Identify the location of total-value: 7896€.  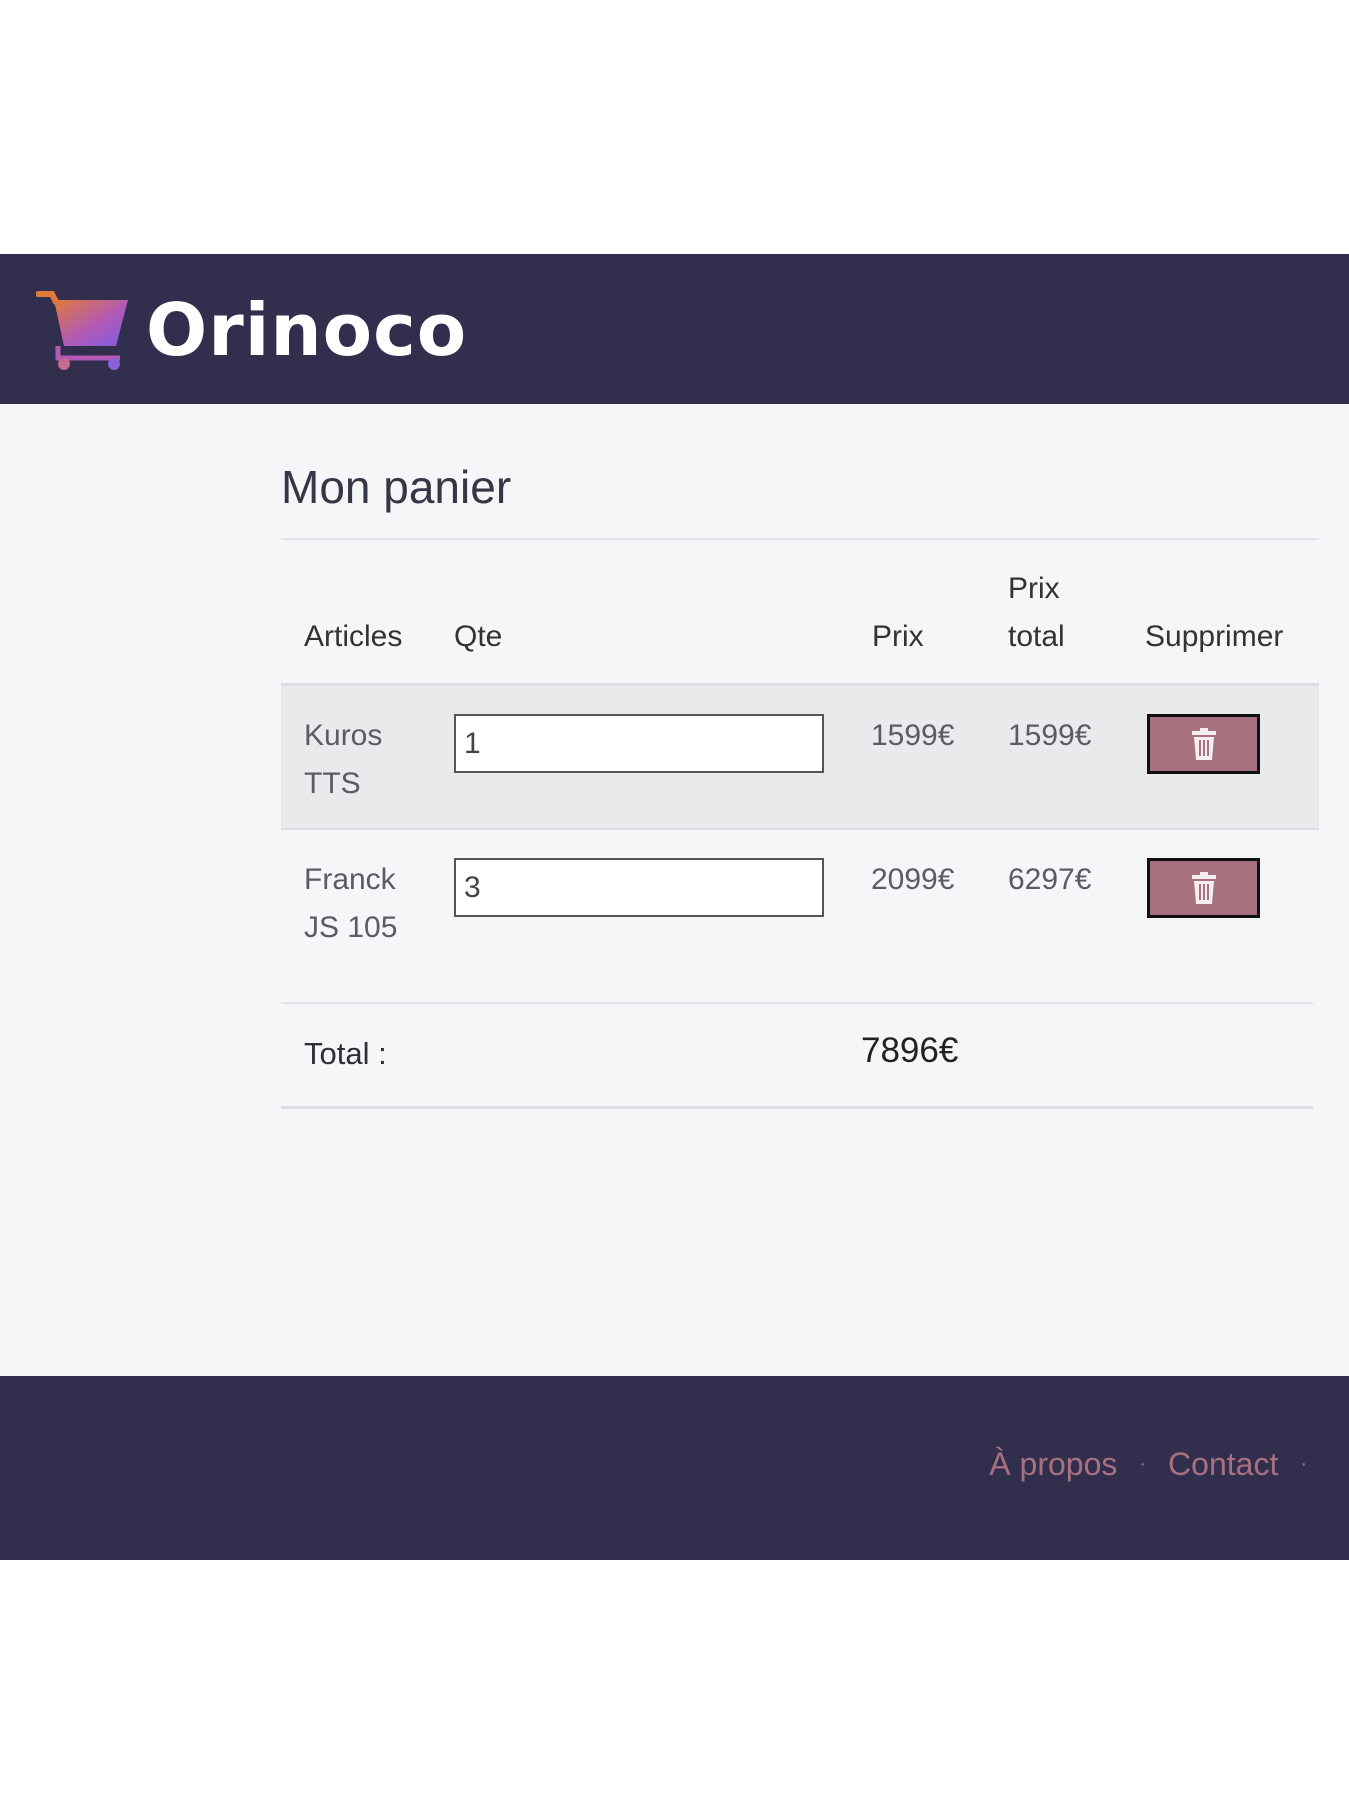
(910, 1050).